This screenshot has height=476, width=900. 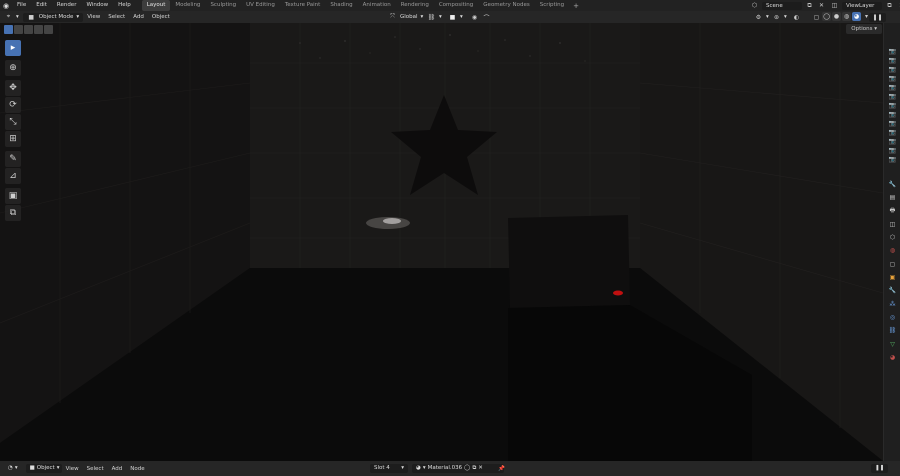 What do you see at coordinates (13, 105) in the screenshot?
I see `rotate-tool: ⟳` at bounding box center [13, 105].